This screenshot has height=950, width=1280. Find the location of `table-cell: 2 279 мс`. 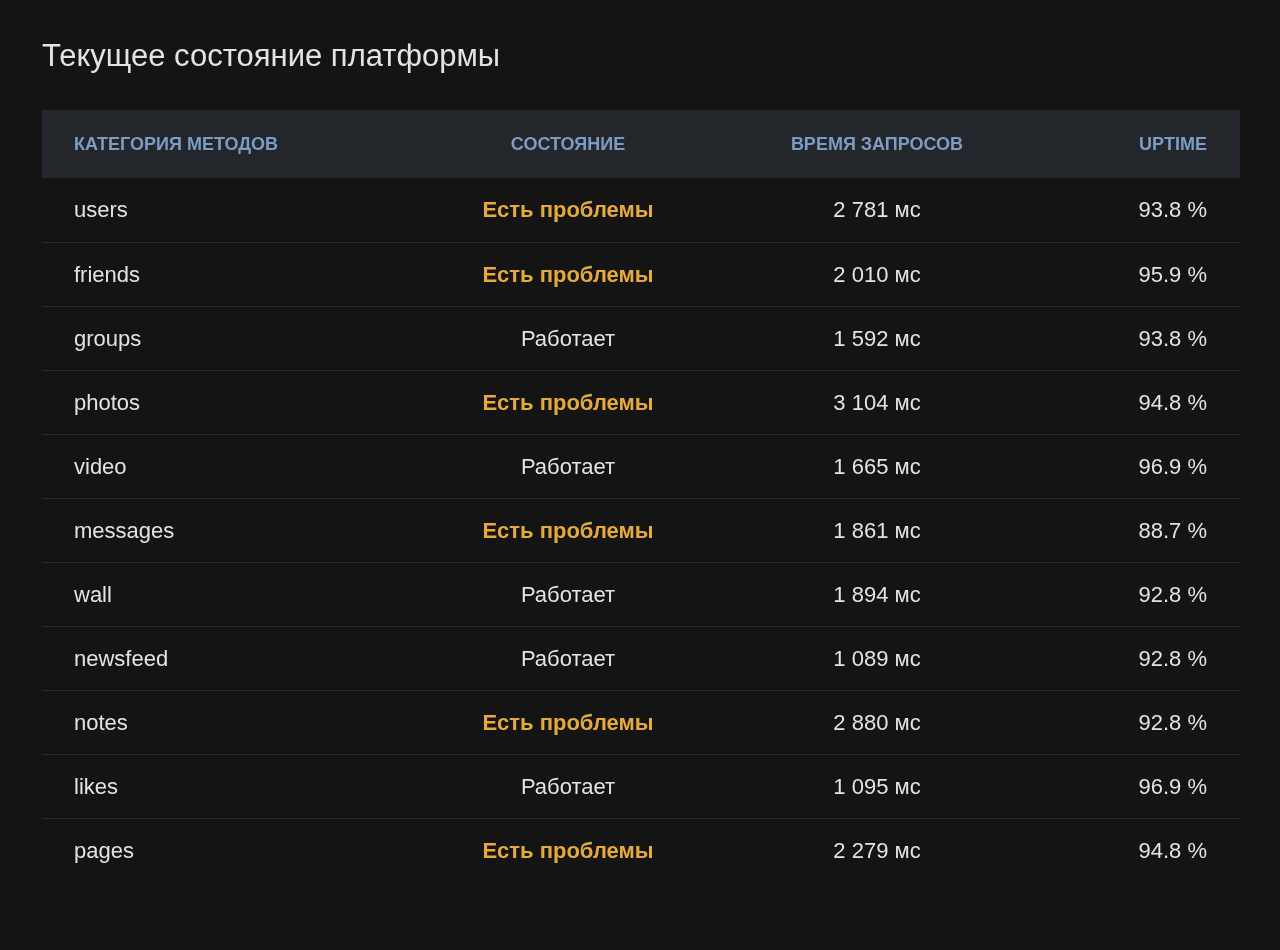

table-cell: 2 279 мс is located at coordinates (877, 850).